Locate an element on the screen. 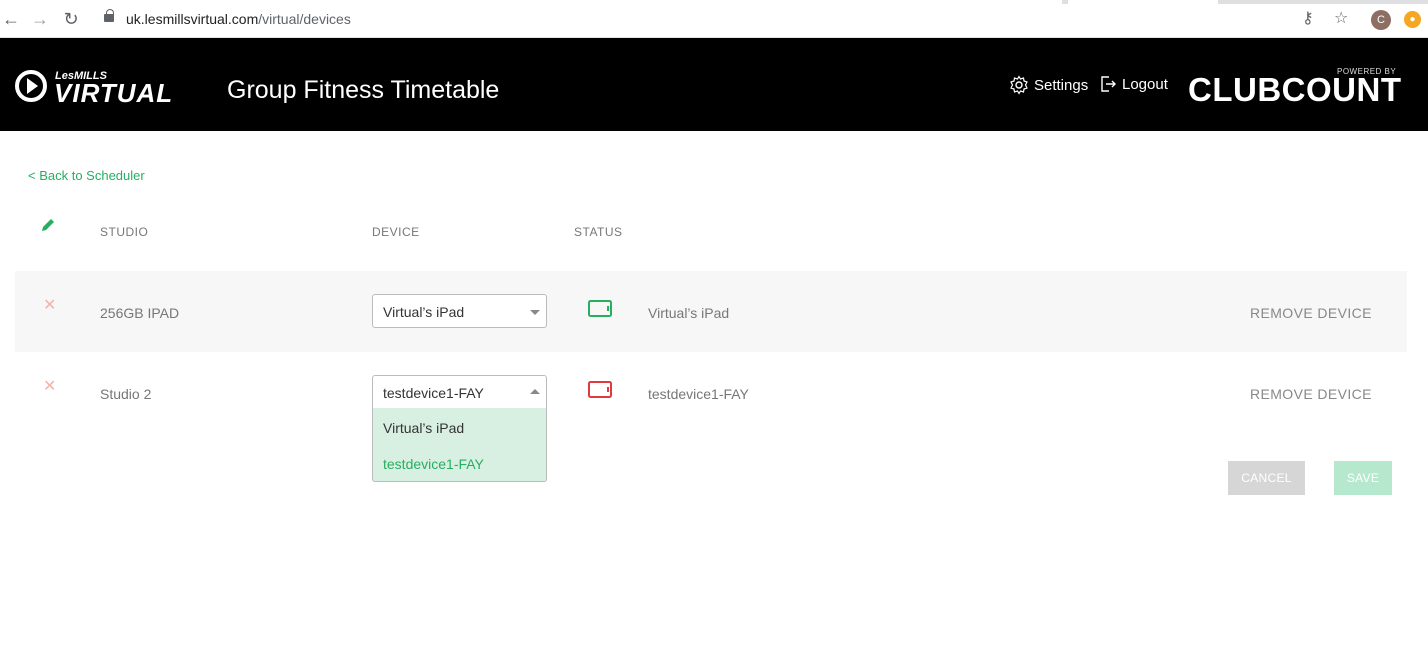 Image resolution: width=1428 pixels, height=665 pixels. cancel-button: CANCEL is located at coordinates (1266, 478).